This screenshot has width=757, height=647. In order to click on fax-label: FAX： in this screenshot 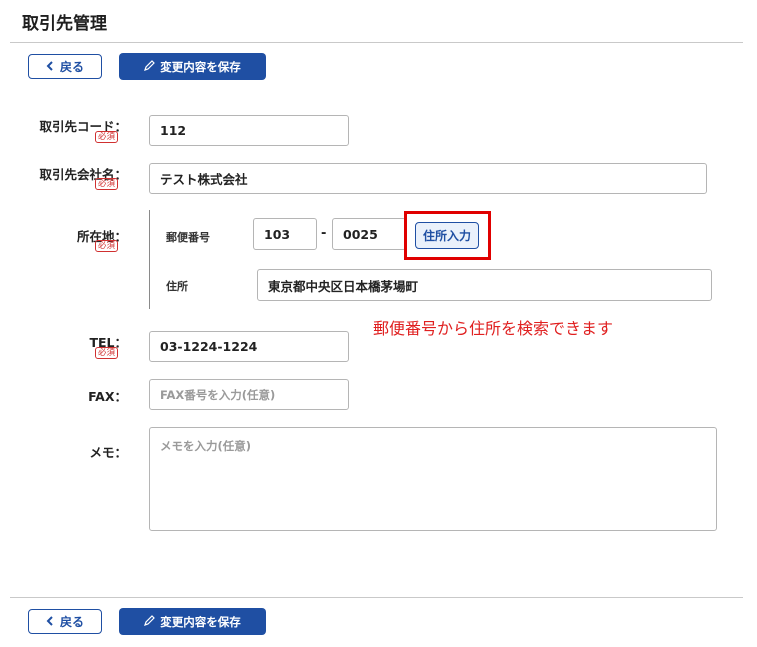, I will do `click(107, 396)`.